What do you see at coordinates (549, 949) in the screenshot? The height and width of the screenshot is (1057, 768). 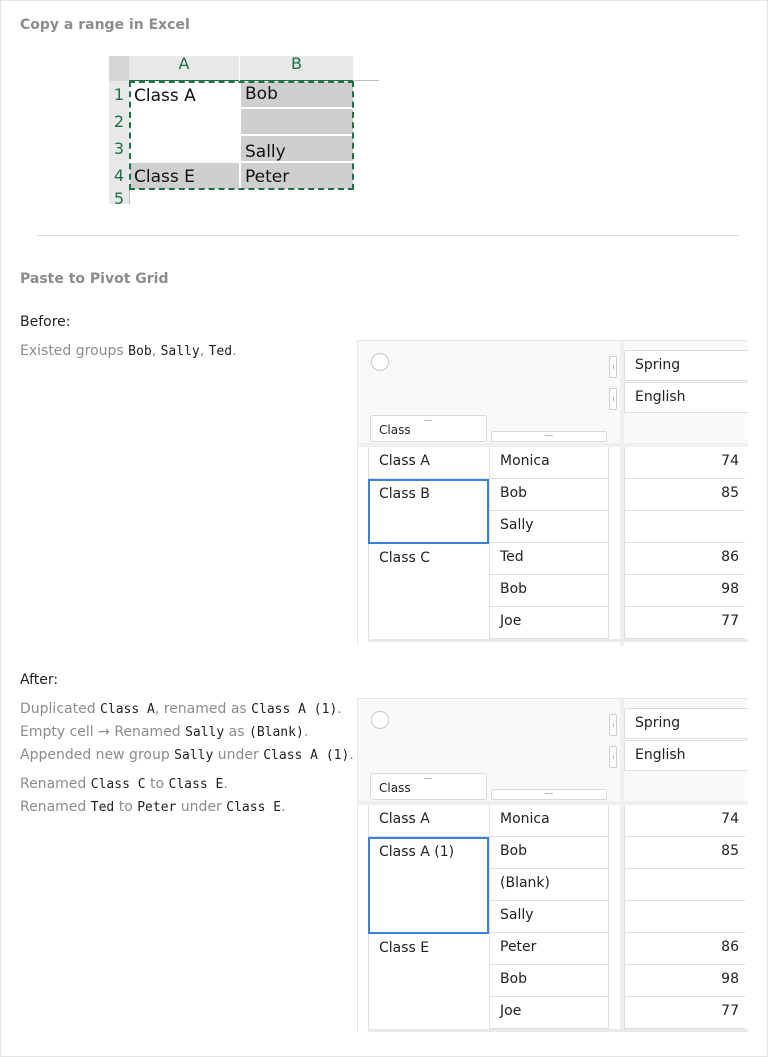 I see `pivot-name-cell: Peter` at bounding box center [549, 949].